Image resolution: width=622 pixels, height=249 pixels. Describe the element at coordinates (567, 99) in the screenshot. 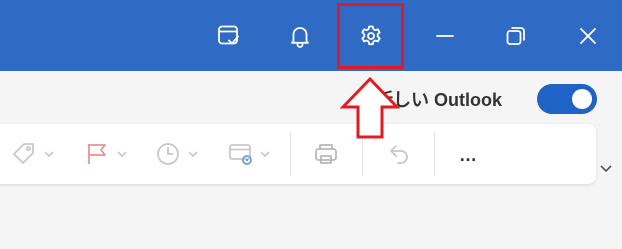

I see `new-outlook-toggle` at that location.